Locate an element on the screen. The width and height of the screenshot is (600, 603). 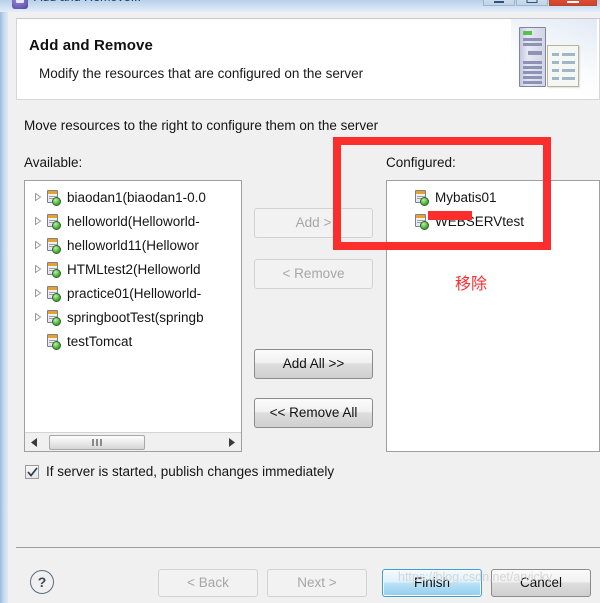
cancel-button: Cancel is located at coordinates (541, 583).